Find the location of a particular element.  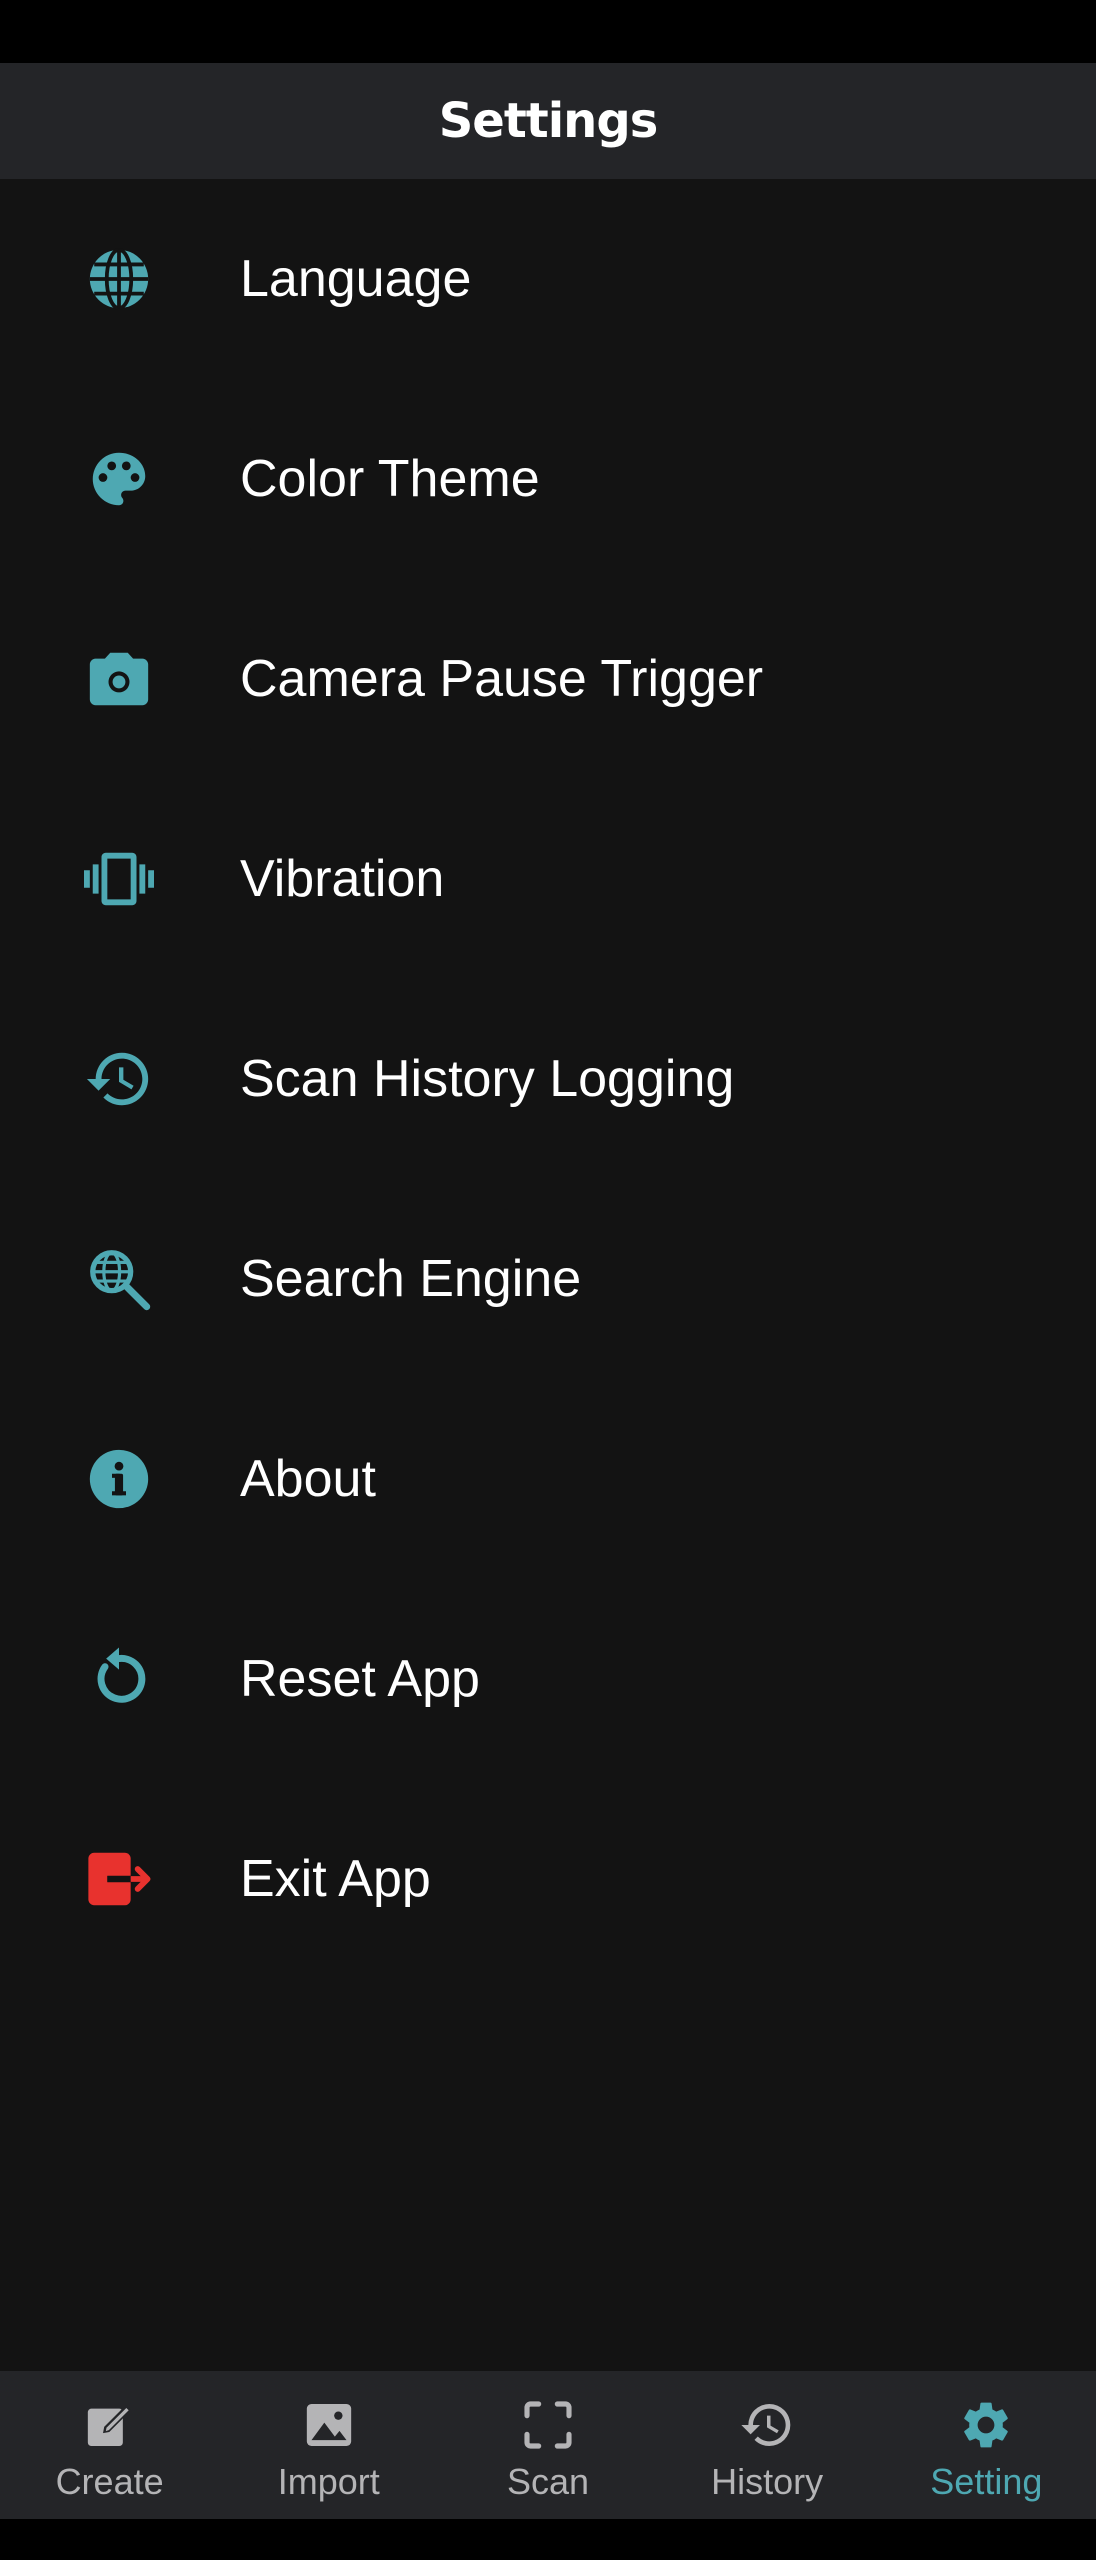

settings-item-label: Vibration is located at coordinates (342, 879).